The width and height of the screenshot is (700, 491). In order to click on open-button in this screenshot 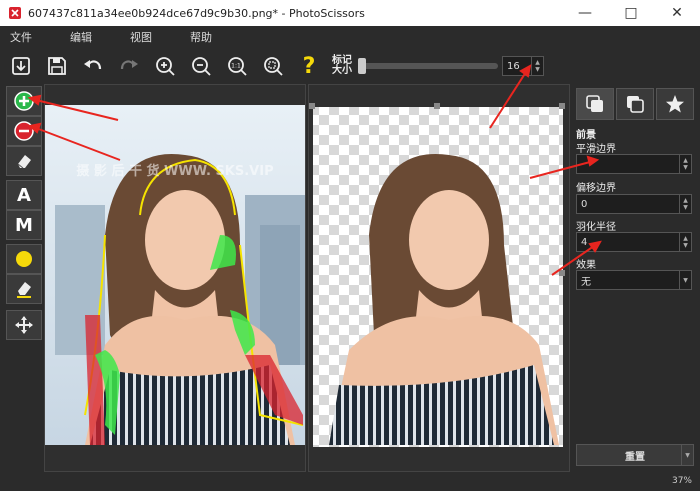, I will do `click(21, 66)`.